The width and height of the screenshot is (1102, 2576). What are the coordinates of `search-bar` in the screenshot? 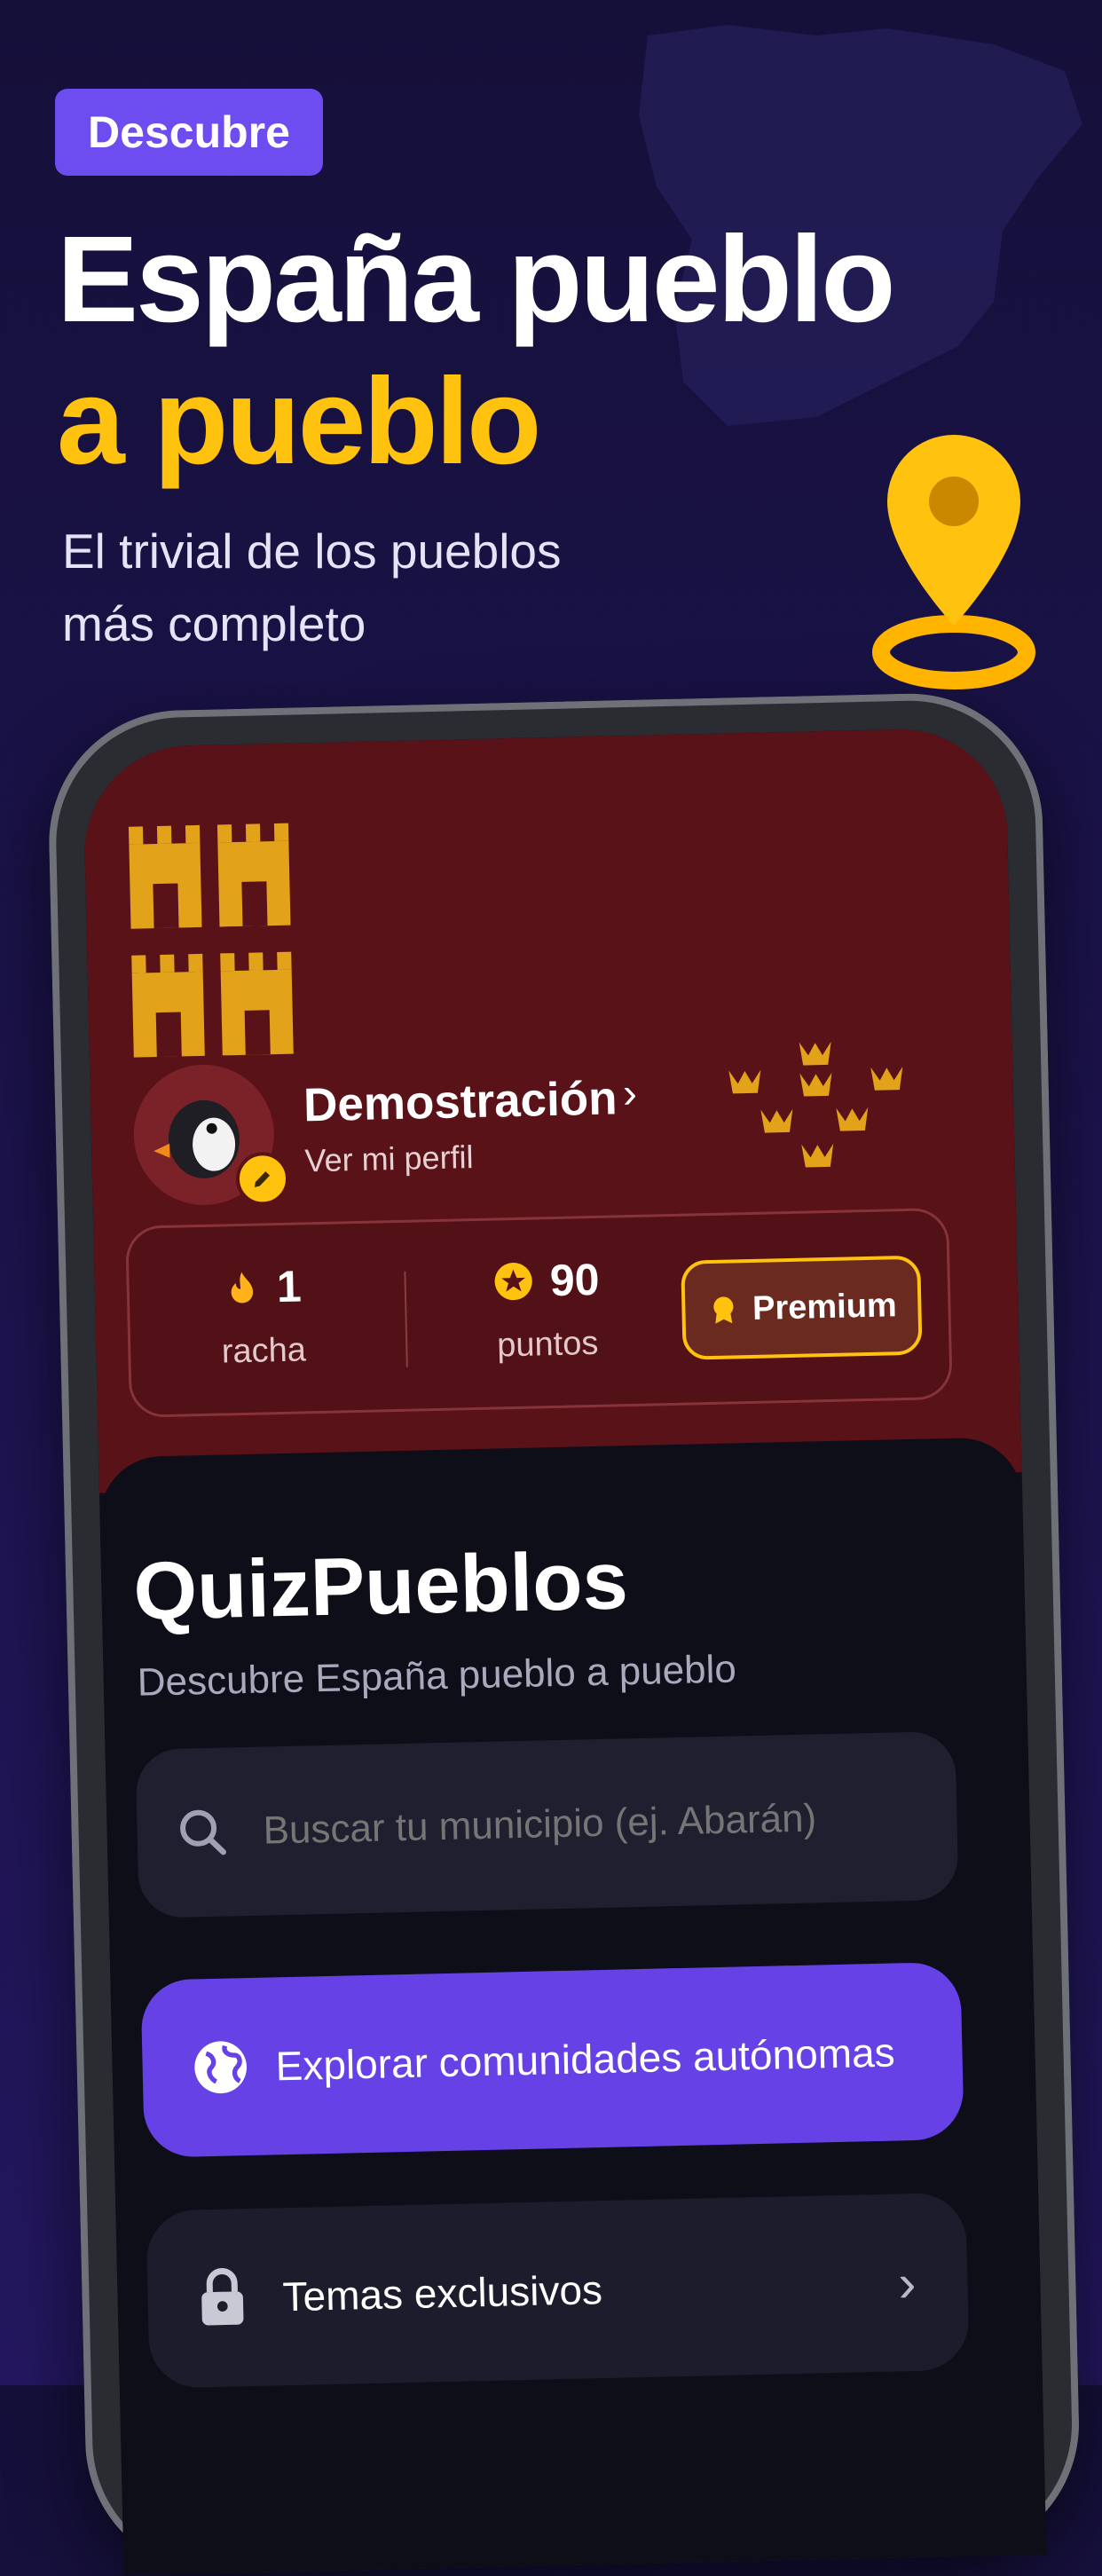 It's located at (547, 1824).